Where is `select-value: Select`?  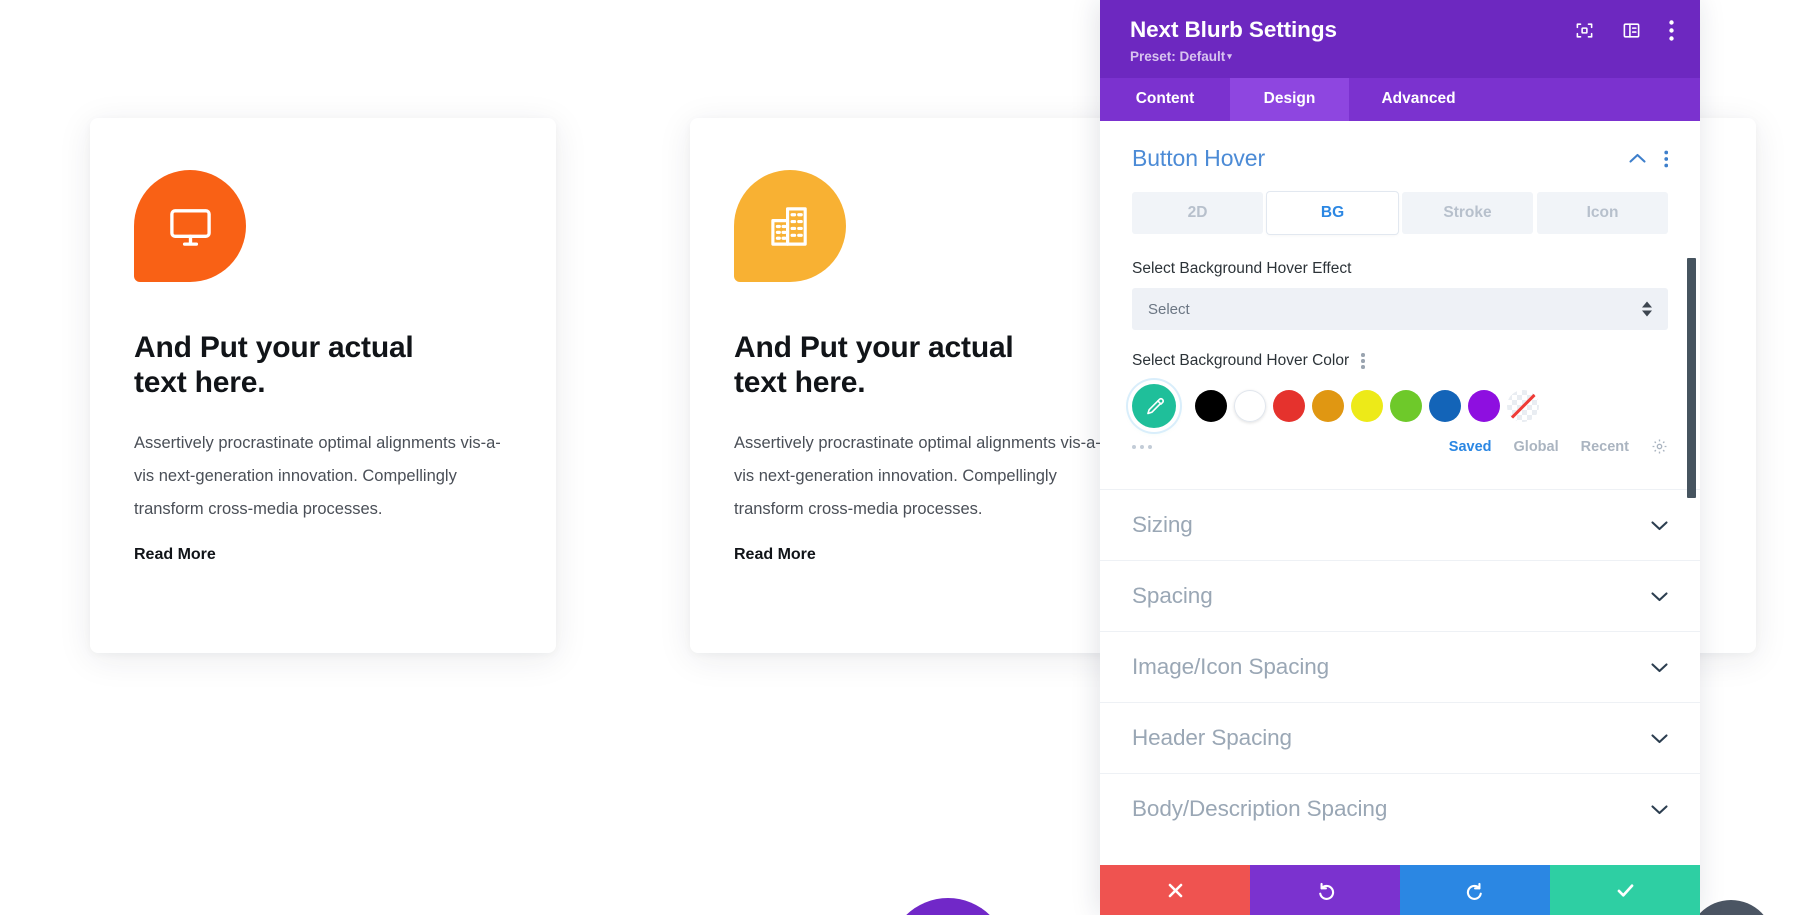 select-value: Select is located at coordinates (1169, 309).